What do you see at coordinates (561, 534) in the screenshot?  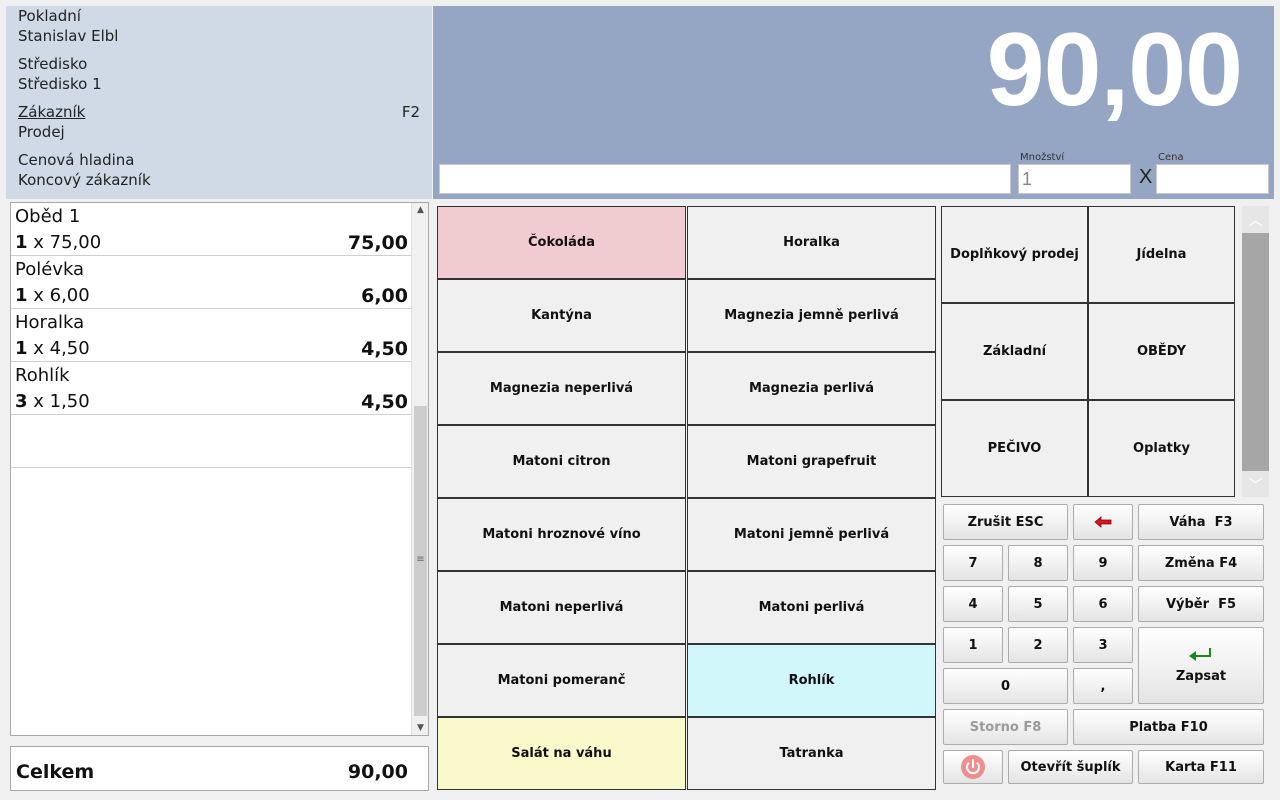 I see `product-button: Matoni hroznové víno` at bounding box center [561, 534].